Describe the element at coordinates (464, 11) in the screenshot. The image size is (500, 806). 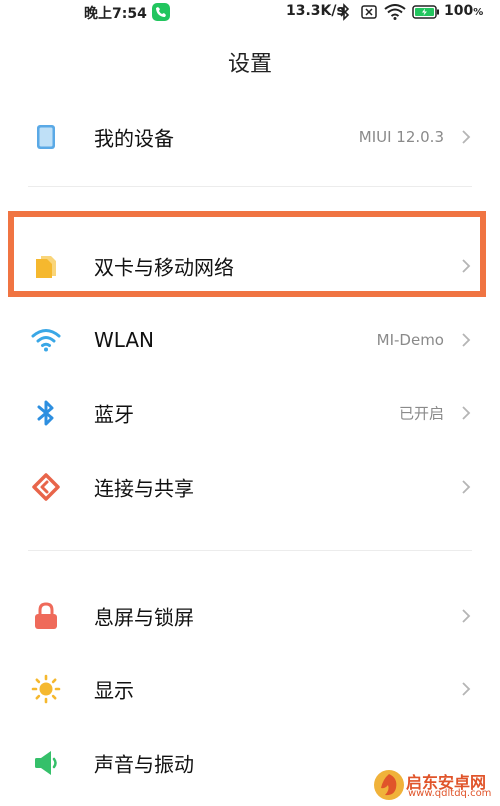
I see `battery-percent: 100%` at that location.